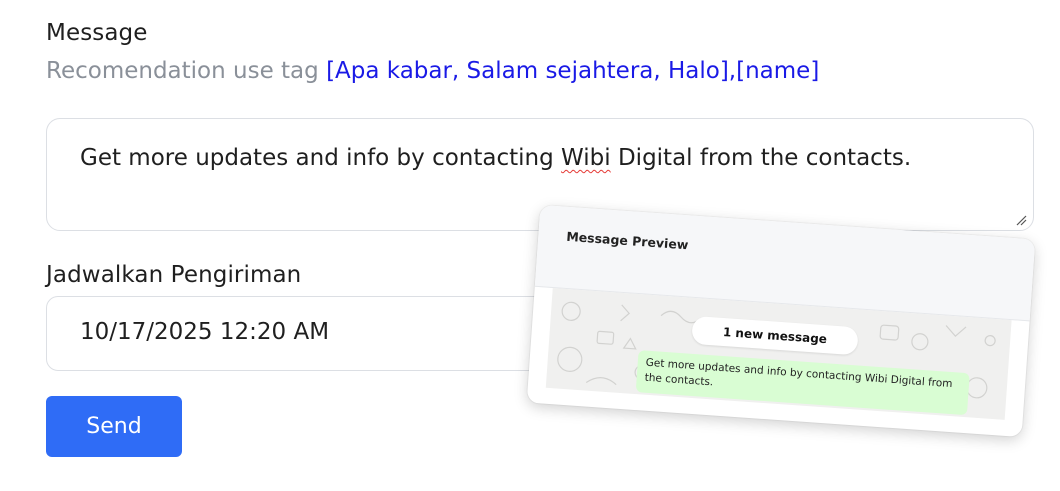 The width and height of the screenshot is (1060, 491). Describe the element at coordinates (1021, 220) in the screenshot. I see `resize-handle-icon` at that location.